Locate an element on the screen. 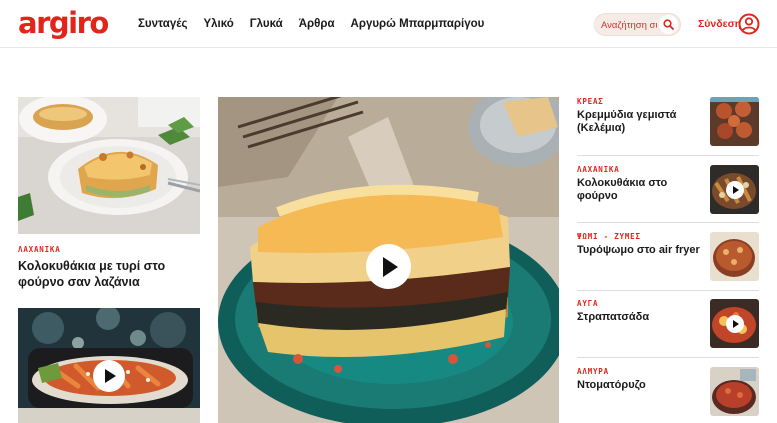  list-item-category: ΑΛΜΥΡΑ is located at coordinates (593, 371).